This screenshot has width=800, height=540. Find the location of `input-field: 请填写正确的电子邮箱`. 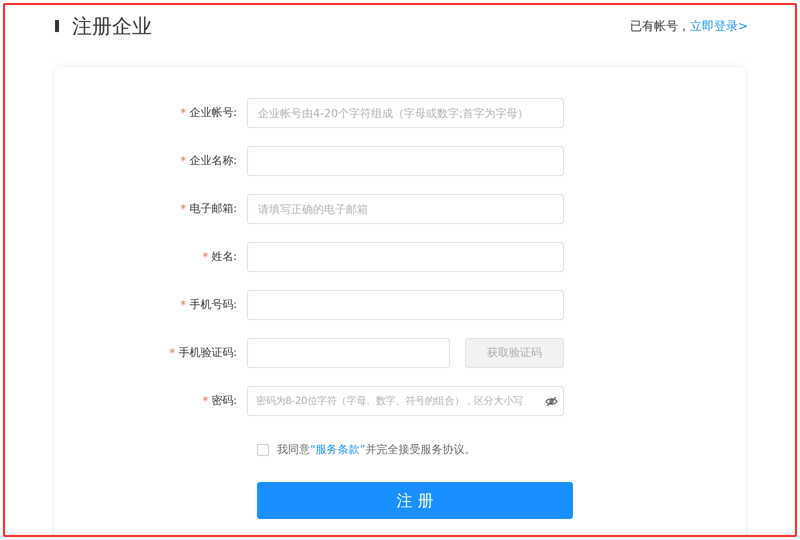

input-field: 请填写正确的电子邮箱 is located at coordinates (405, 209).